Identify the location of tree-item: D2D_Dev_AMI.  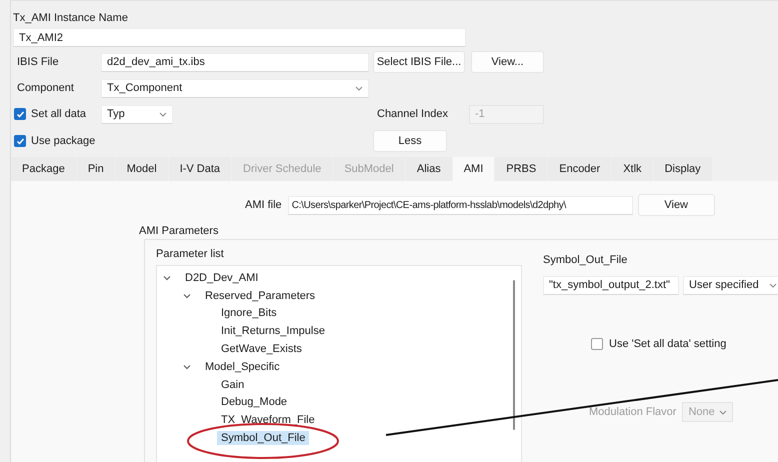
(221, 277).